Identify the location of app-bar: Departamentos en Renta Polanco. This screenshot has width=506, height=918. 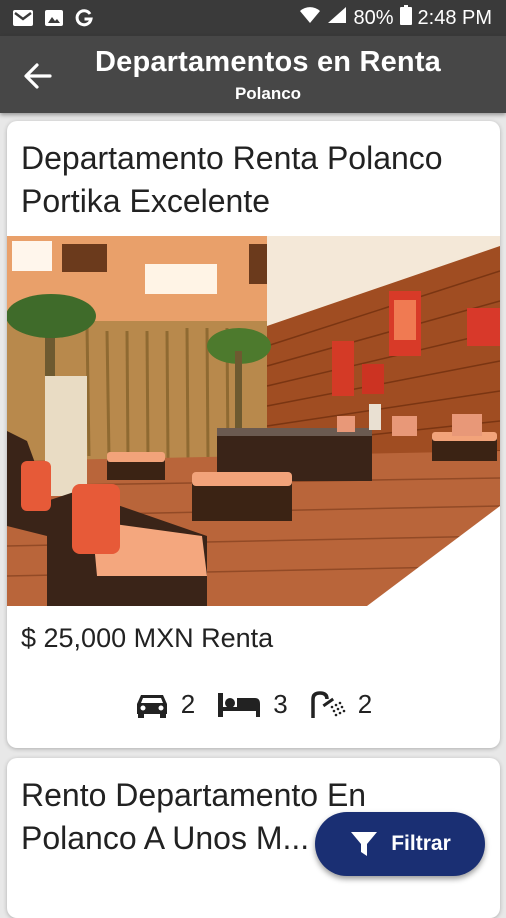
(253, 74).